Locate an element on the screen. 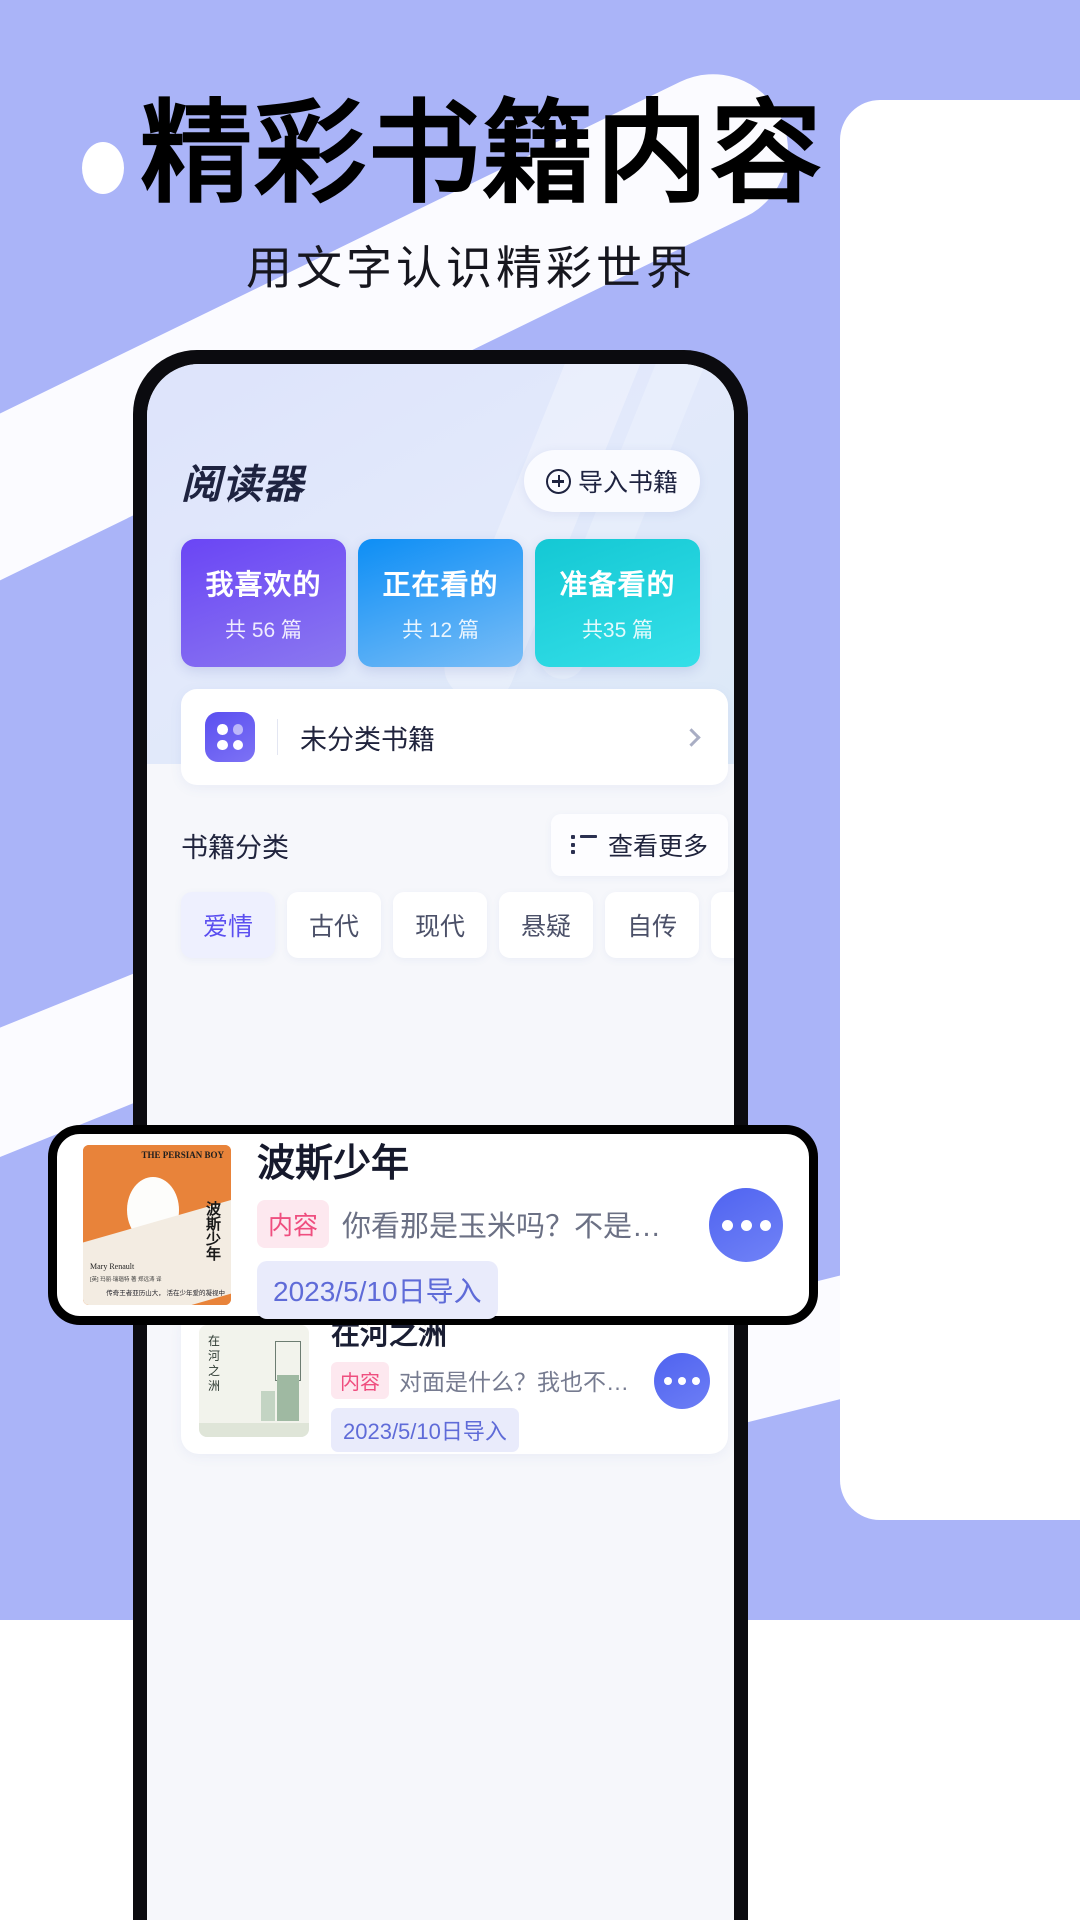 This screenshot has height=1920, width=1080. bullet-dot-icon is located at coordinates (103, 168).